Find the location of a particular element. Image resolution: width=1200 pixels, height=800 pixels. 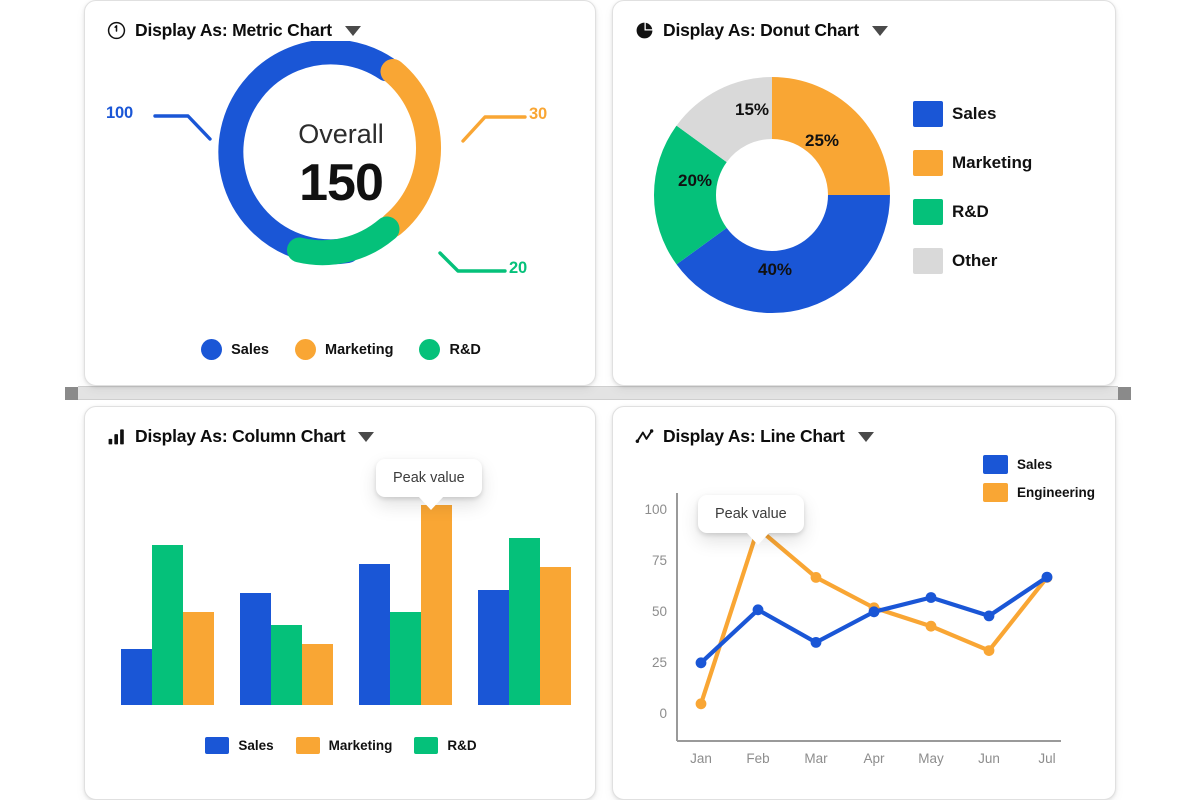

donut-legend-item-marketing: Marketing is located at coordinates (972, 163).